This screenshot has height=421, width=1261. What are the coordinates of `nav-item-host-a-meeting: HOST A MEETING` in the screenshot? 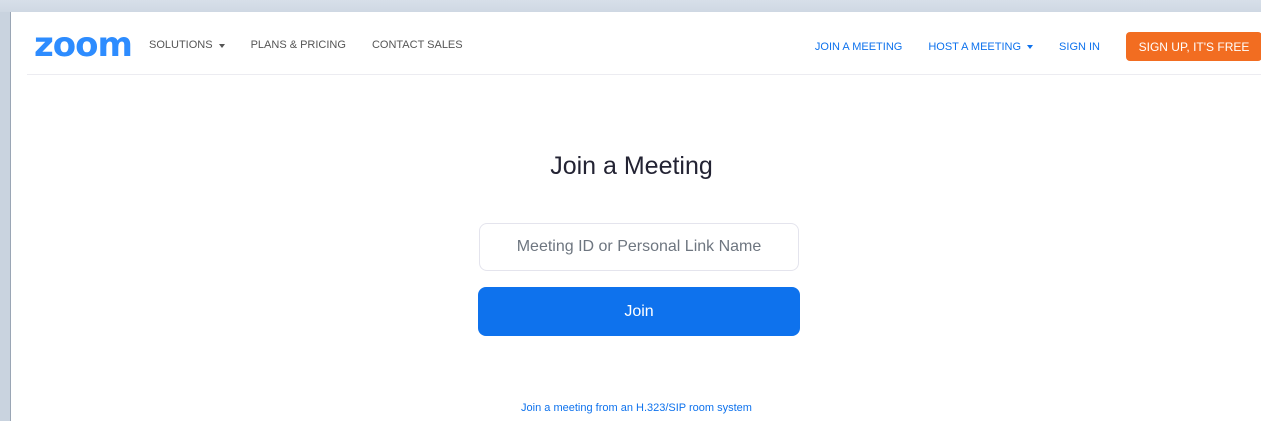 It's located at (981, 47).